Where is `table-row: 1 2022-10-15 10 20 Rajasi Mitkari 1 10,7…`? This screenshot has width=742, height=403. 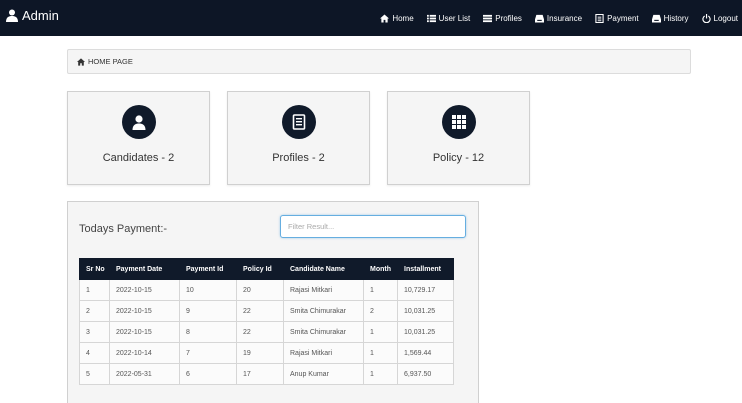
table-row: 1 2022-10-15 10 20 Rajasi Mitkari 1 10,7… is located at coordinates (266, 290).